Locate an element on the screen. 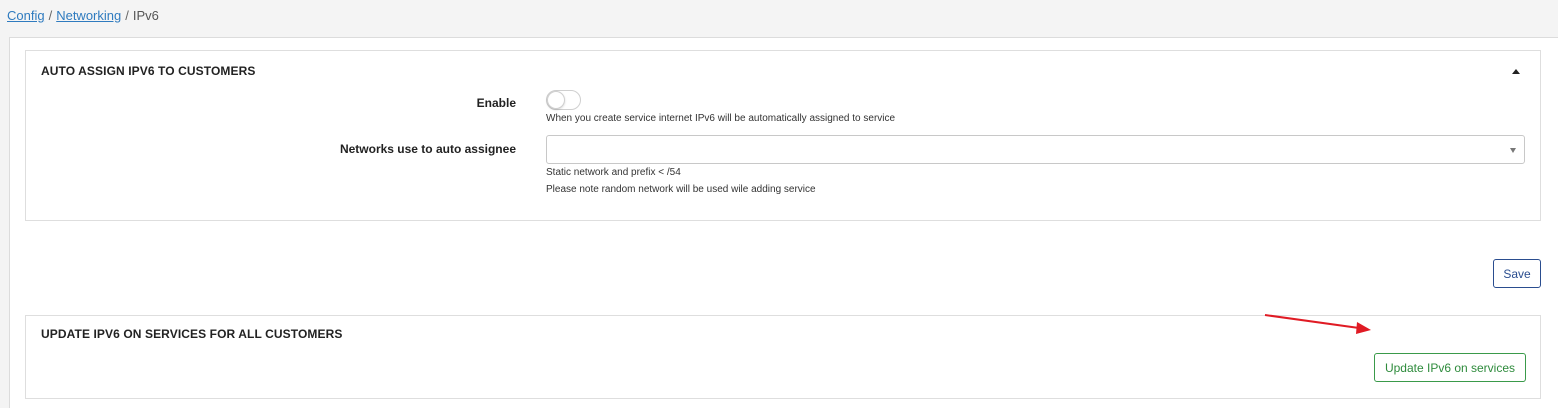 The image size is (1558, 408). collapse-icon is located at coordinates (1516, 71).